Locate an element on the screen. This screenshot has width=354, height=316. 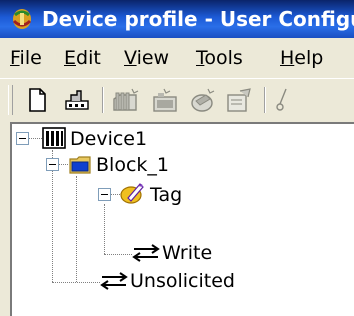
properties-icon is located at coordinates (239, 100).